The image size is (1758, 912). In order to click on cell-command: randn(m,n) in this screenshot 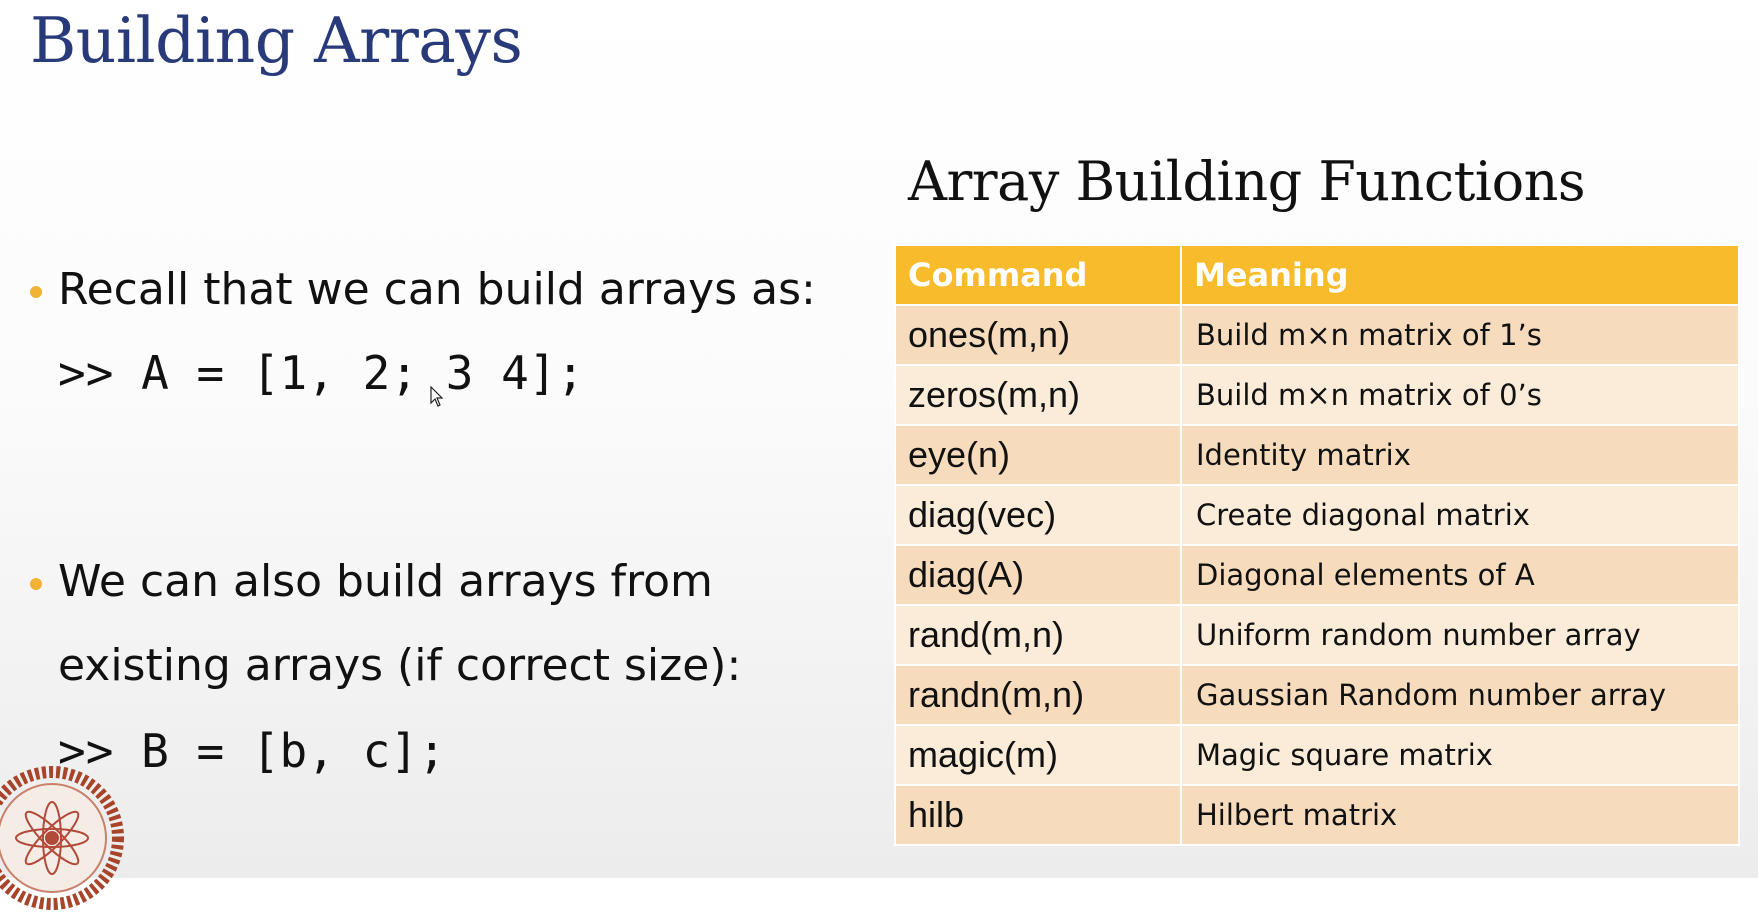, I will do `click(1038, 695)`.